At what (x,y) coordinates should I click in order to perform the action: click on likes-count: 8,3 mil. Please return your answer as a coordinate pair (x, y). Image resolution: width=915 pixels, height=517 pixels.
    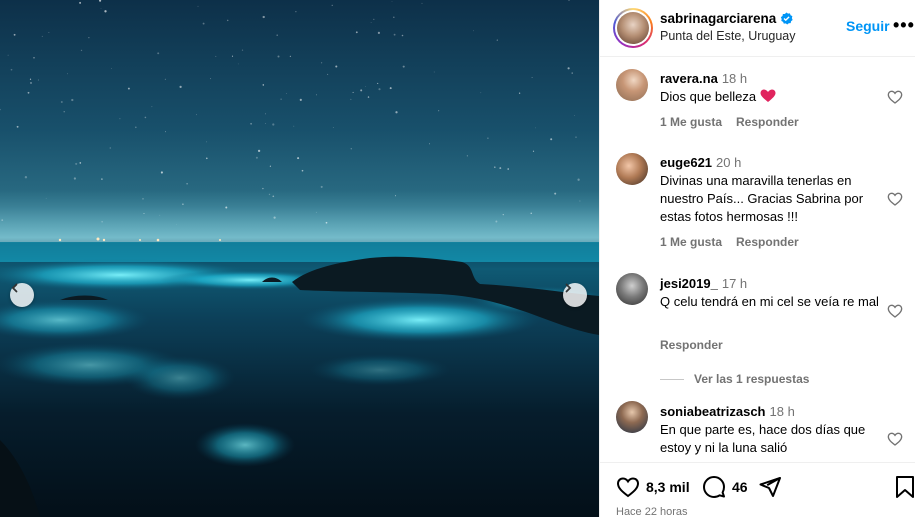
    Looking at the image, I should click on (668, 487).